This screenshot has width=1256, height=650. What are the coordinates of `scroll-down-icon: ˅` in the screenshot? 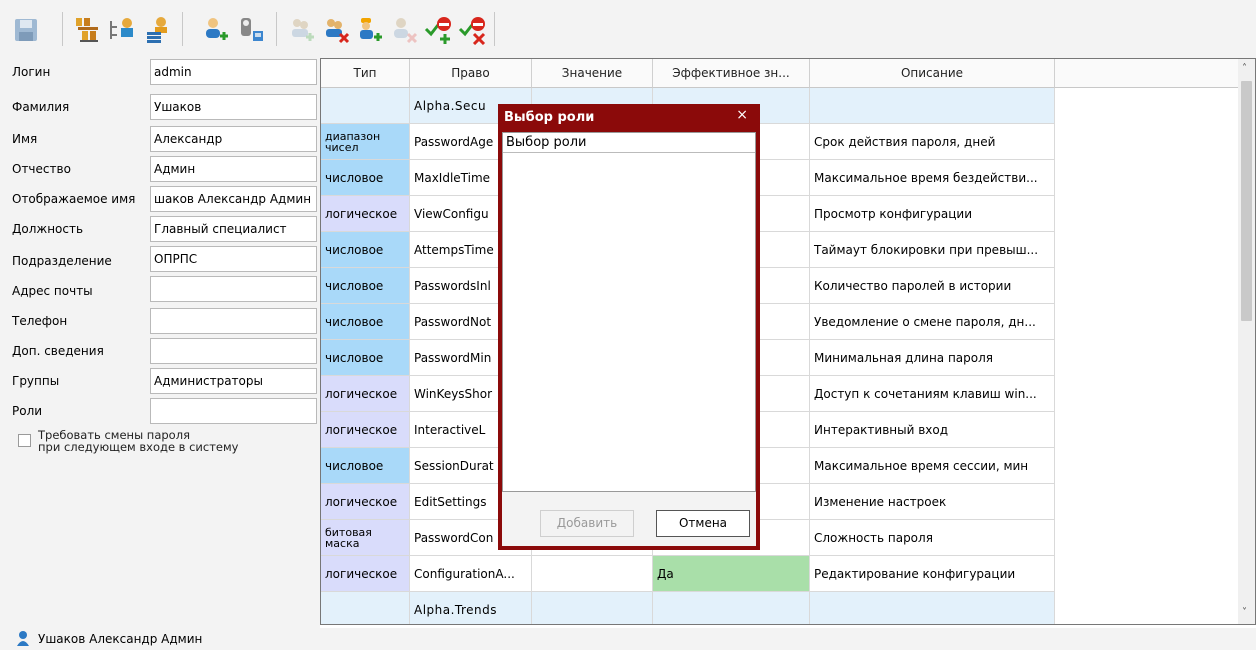 It's located at (1244, 612).